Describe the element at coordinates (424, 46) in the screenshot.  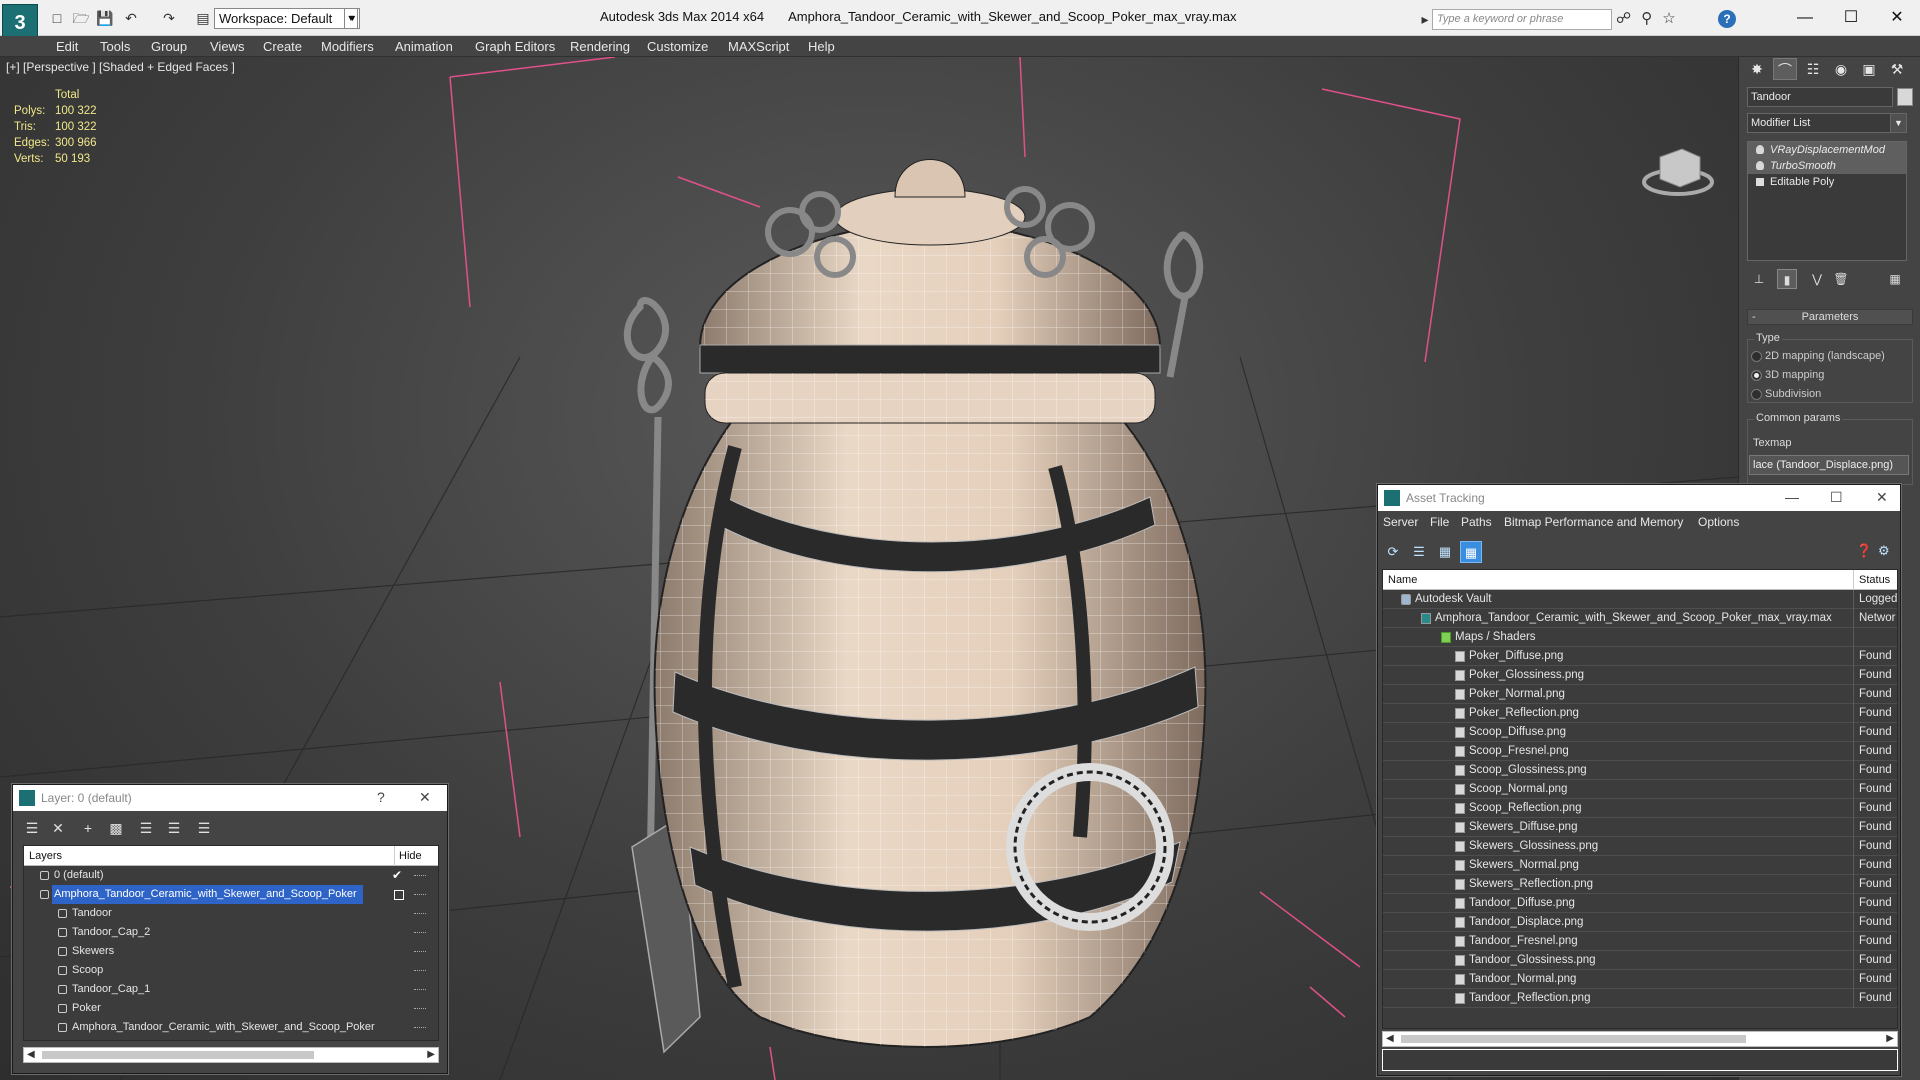
I see `menu-animation: Animation` at that location.